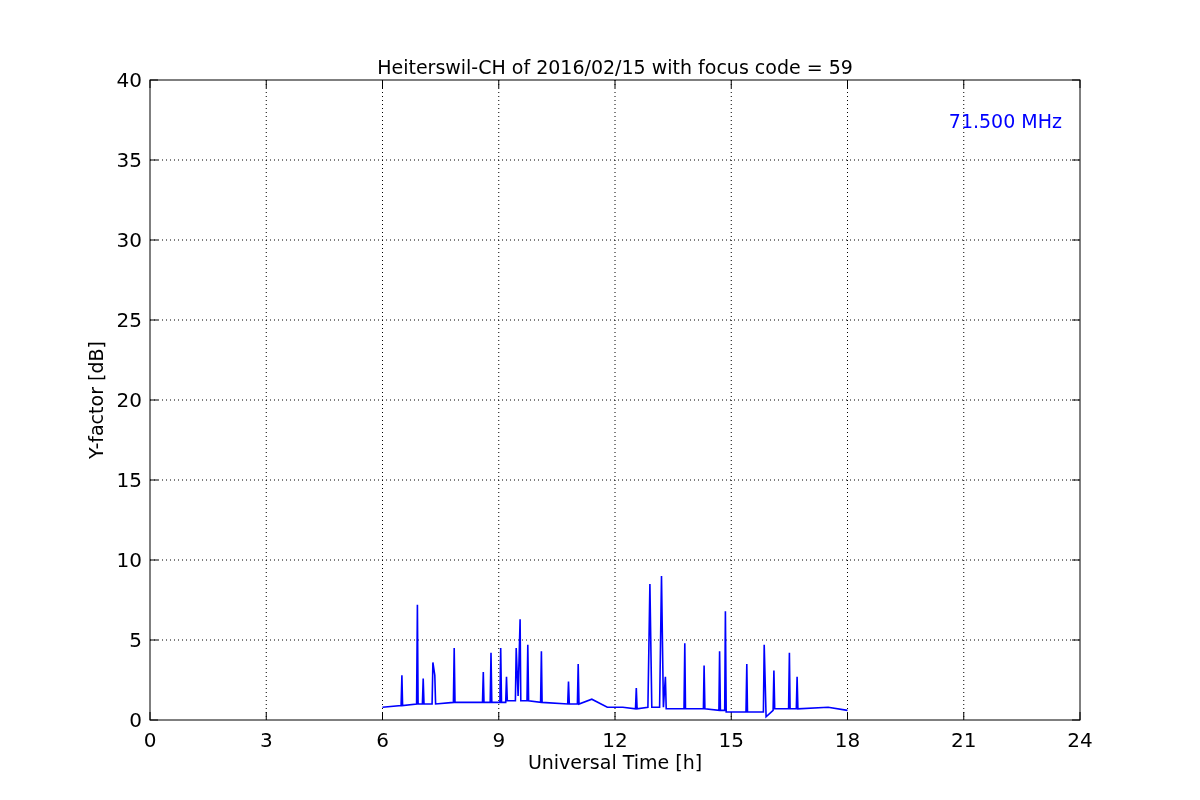 The image size is (1200, 800). I want to click on axis-label: Y-factor [dB], so click(96, 400).